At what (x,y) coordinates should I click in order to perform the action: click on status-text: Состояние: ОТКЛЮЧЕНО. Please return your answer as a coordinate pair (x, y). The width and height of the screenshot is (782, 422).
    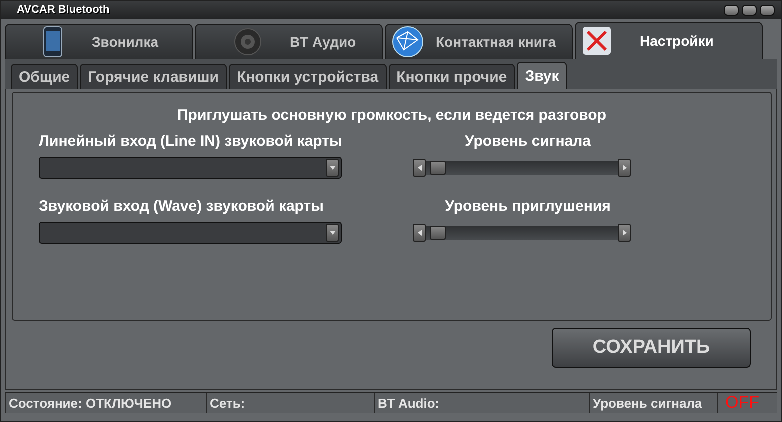
    Looking at the image, I should click on (105, 403).